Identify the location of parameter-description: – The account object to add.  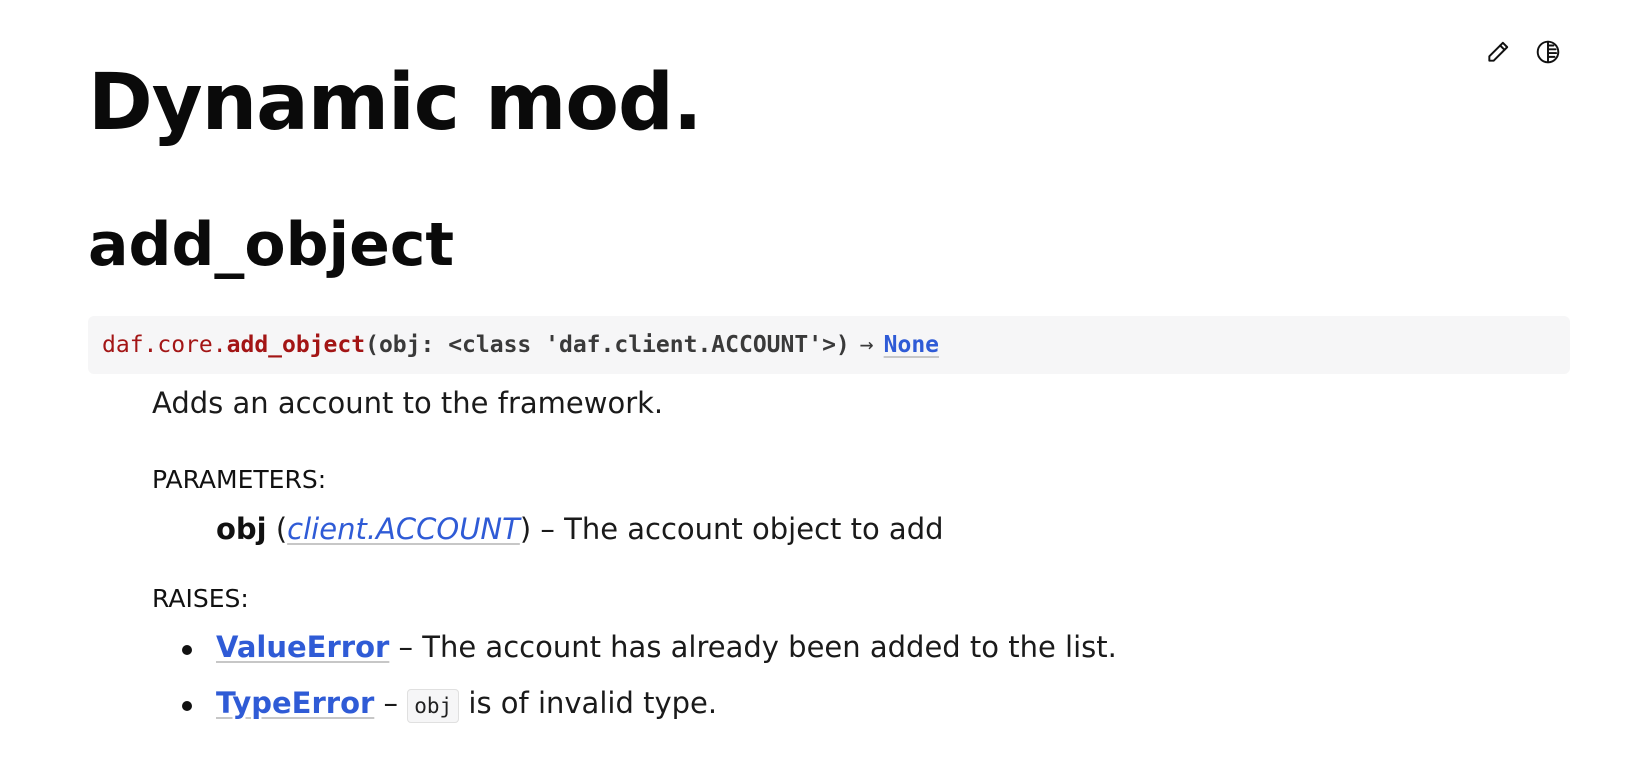
(737, 529).